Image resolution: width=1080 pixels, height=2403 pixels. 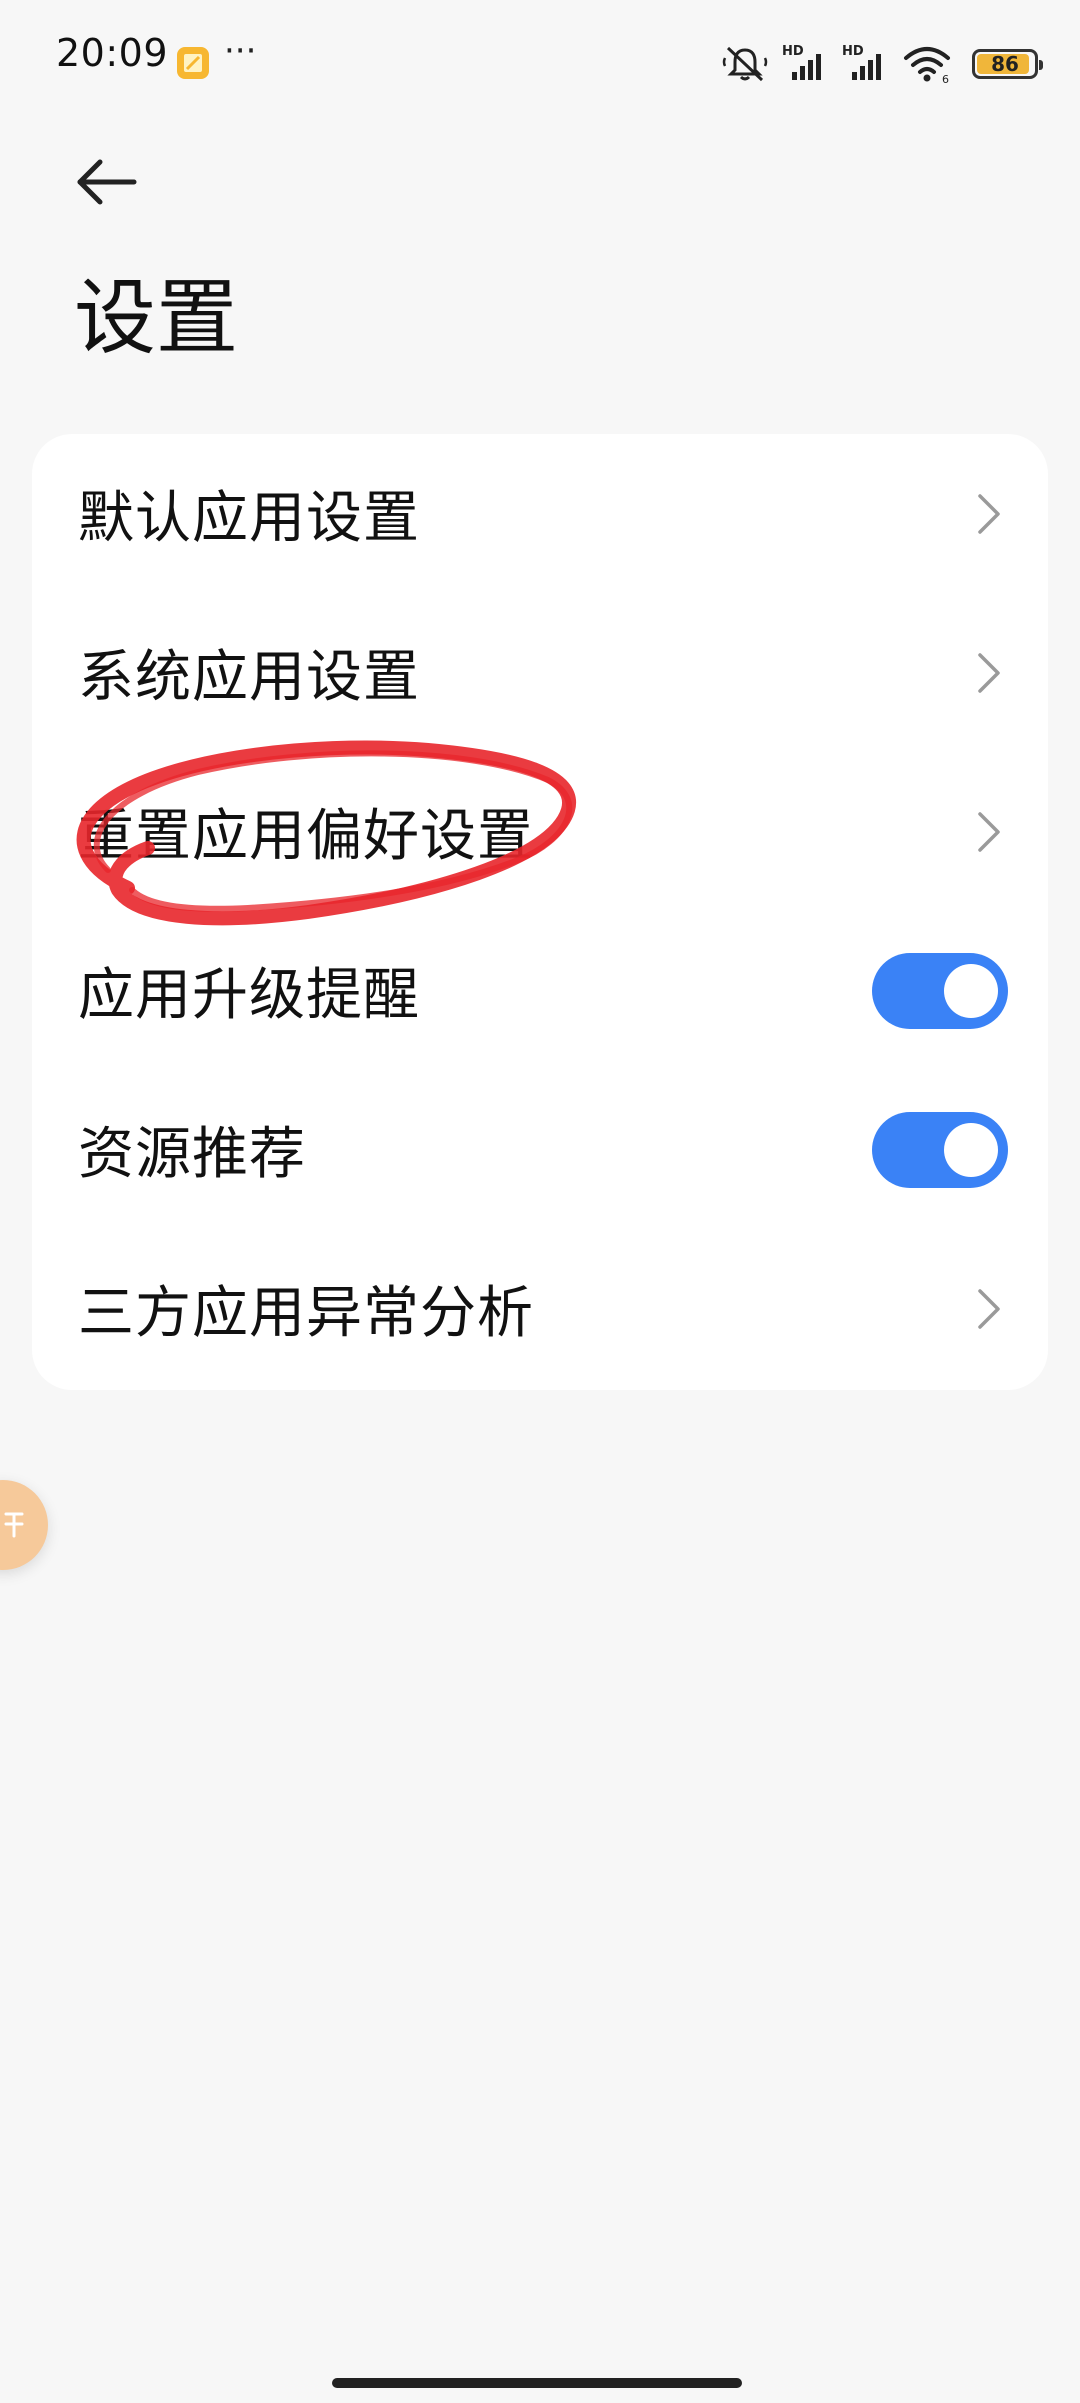 What do you see at coordinates (537, 2383) in the screenshot?
I see `home-indicator` at bounding box center [537, 2383].